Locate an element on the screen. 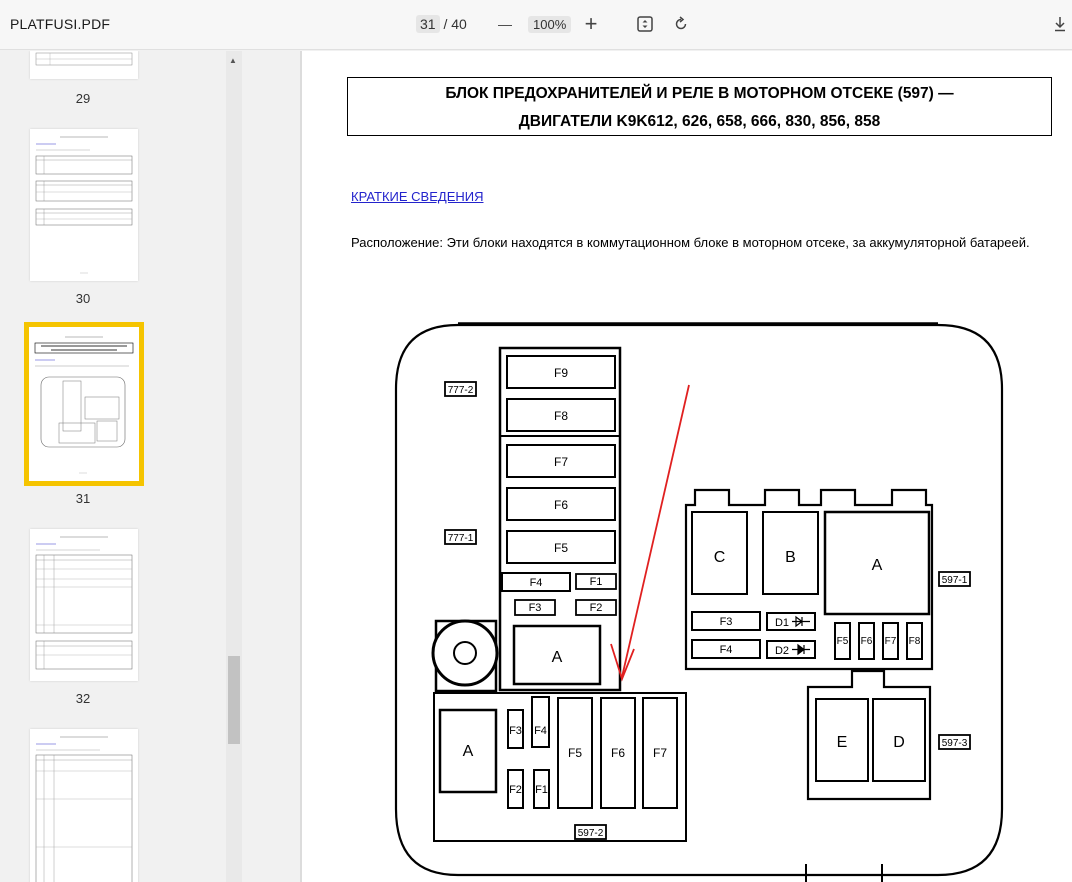 Image resolution: width=1072 pixels, height=882 pixels. svg-text: 777-1 is located at coordinates (461, 538).